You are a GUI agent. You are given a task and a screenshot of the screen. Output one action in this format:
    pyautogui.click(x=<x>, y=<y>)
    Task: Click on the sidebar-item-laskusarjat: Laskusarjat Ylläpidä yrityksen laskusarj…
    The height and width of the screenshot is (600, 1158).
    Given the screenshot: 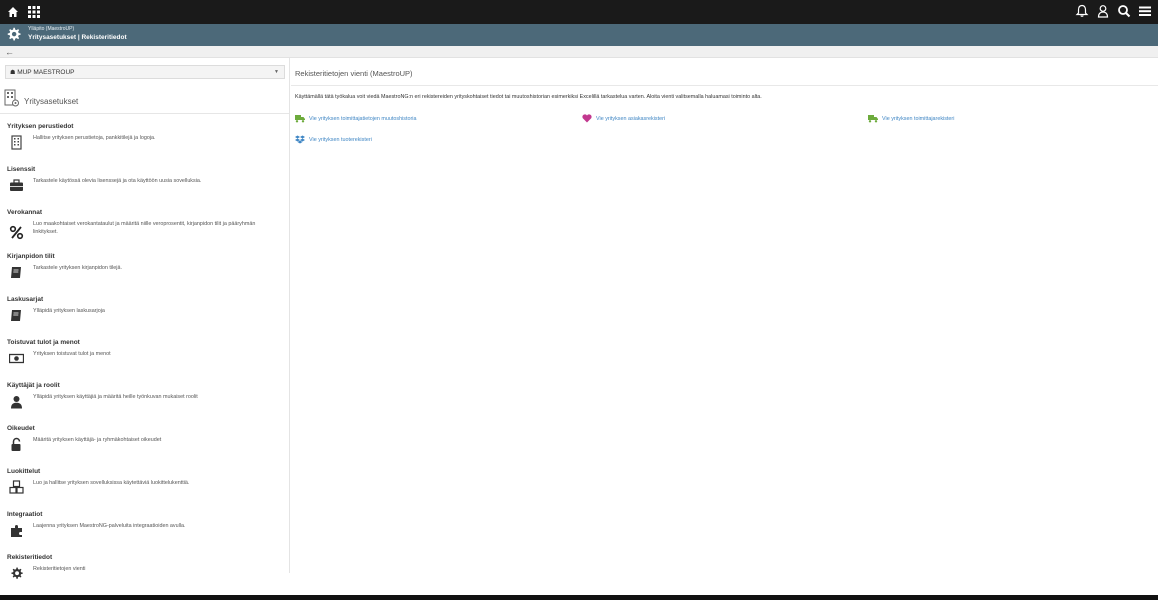 What is the action you would take?
    pyautogui.click(x=144, y=308)
    